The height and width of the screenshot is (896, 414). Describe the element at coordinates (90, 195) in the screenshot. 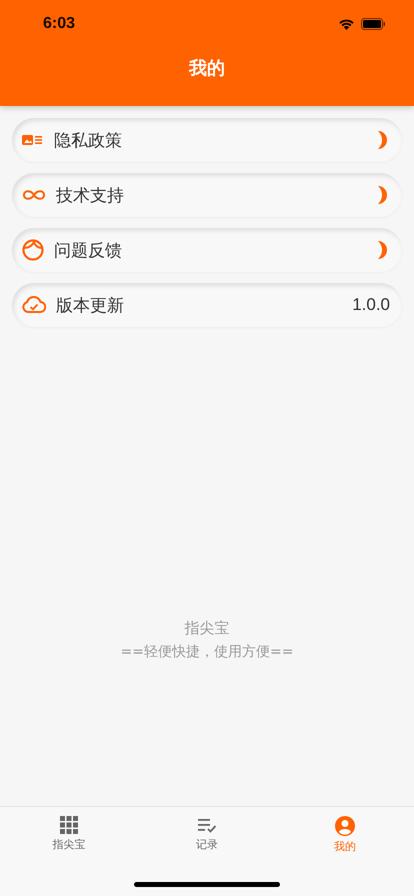

I see `menu-label: 技术支持` at that location.